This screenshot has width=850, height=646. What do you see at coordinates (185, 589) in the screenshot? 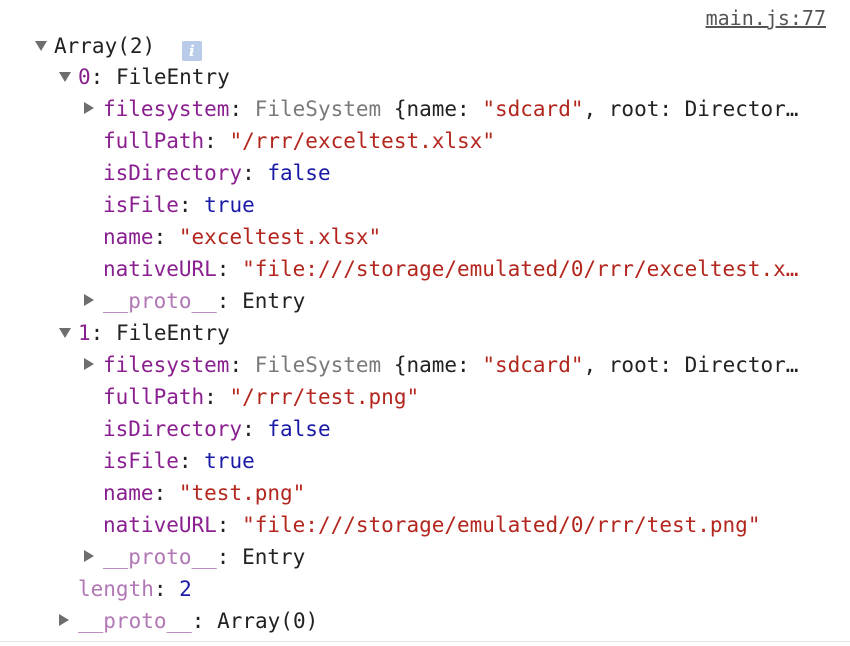
I see `number-value: 2` at bounding box center [185, 589].